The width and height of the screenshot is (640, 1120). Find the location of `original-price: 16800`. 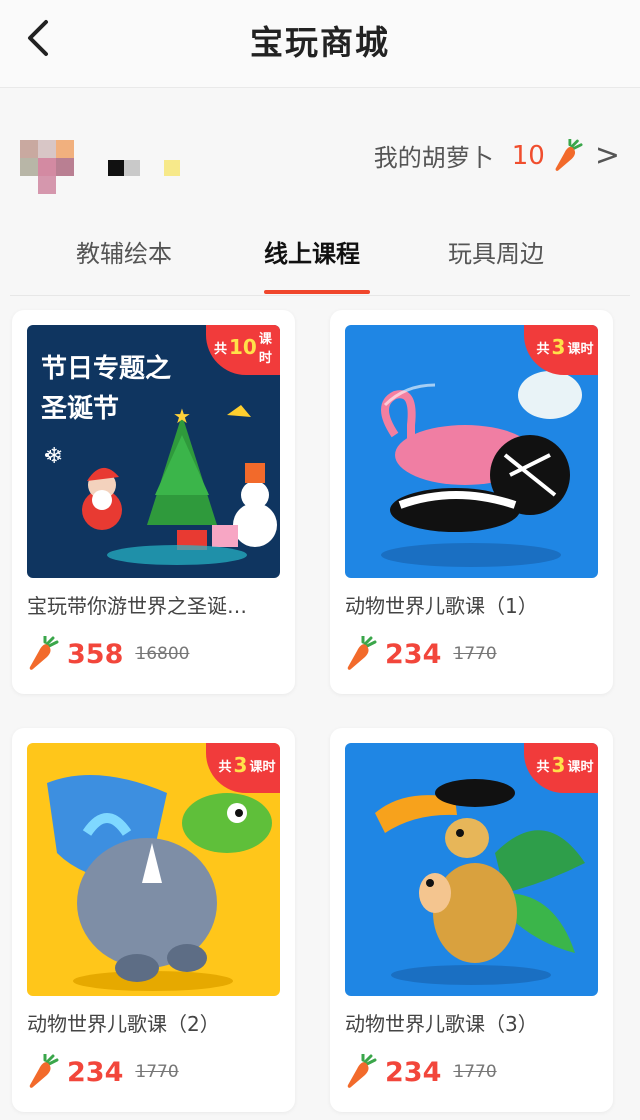

original-price: 16800 is located at coordinates (162, 654).